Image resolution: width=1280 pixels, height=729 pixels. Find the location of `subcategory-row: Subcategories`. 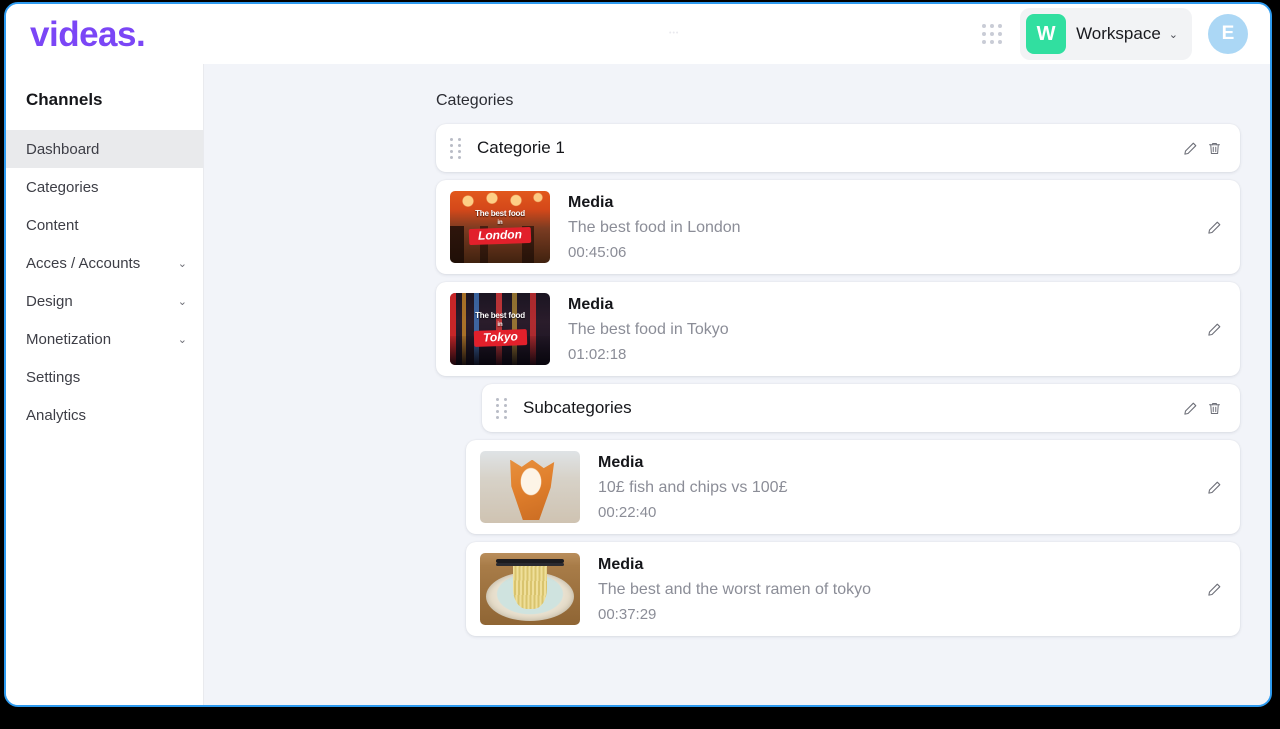

subcategory-row: Subcategories is located at coordinates (861, 408).